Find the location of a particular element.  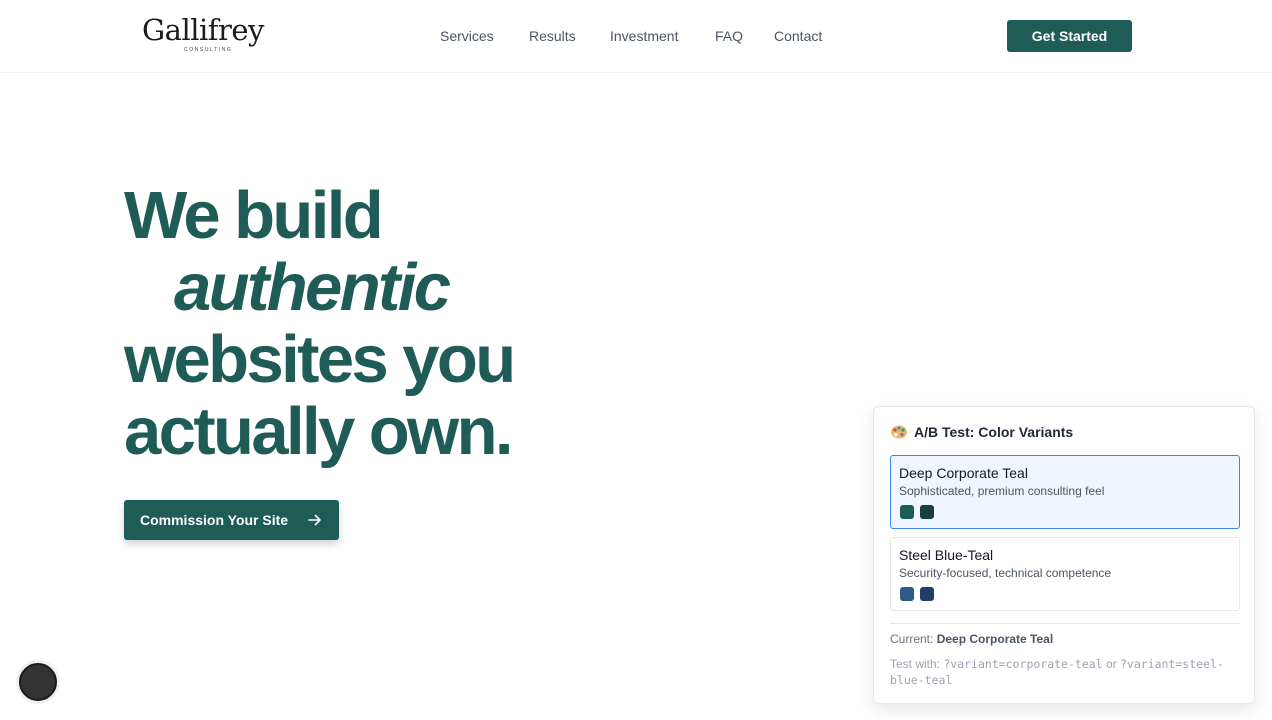

nav-link-services: Services is located at coordinates (467, 36).